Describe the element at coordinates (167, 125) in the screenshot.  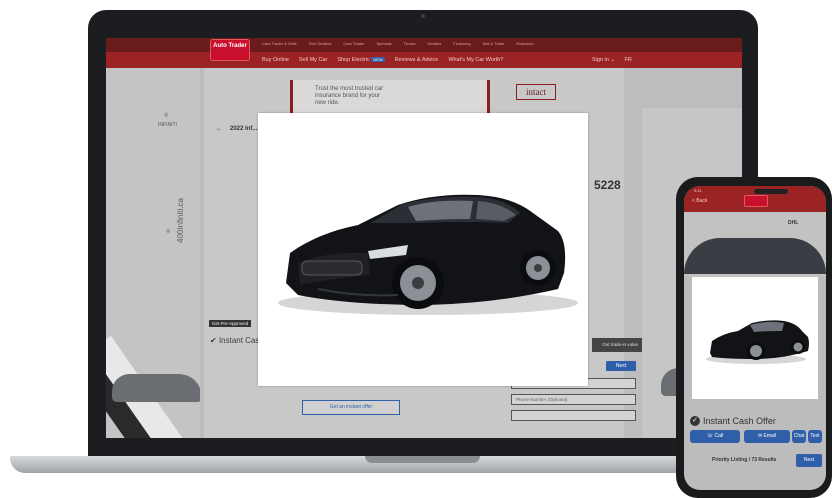
I see `dealer-brand-text: INFINITI` at that location.